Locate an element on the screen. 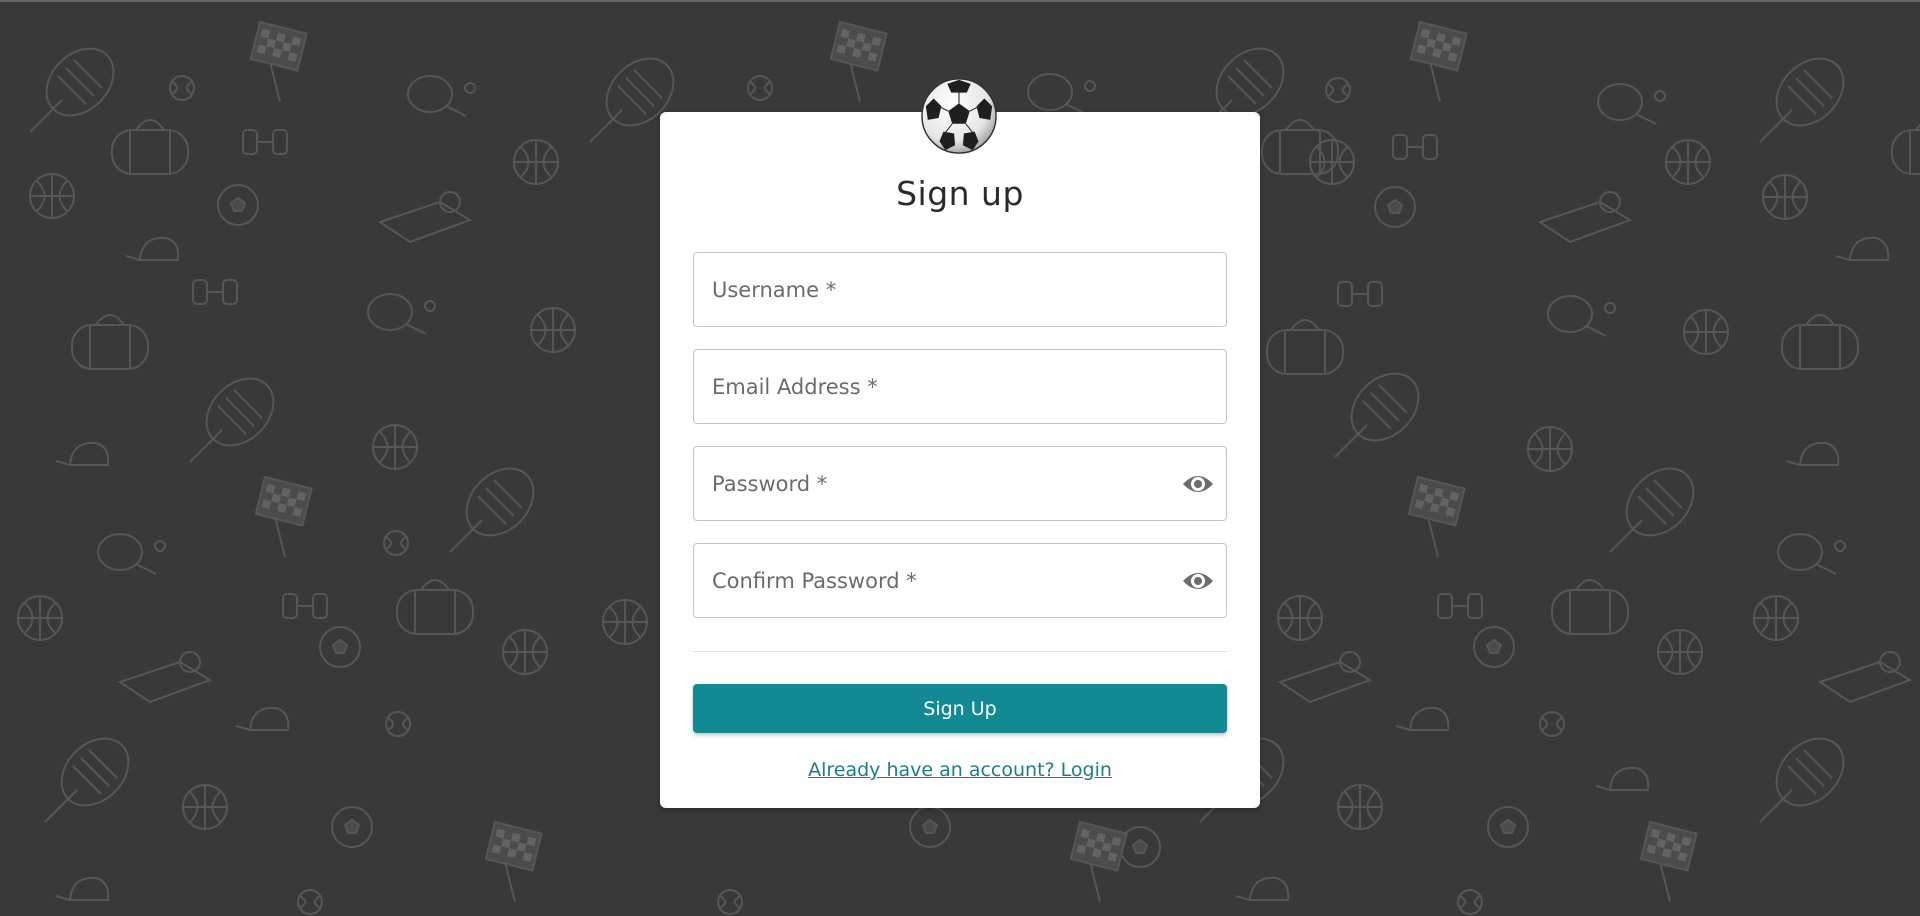 The image size is (1920, 916). confirm-password-field is located at coordinates (960, 580).